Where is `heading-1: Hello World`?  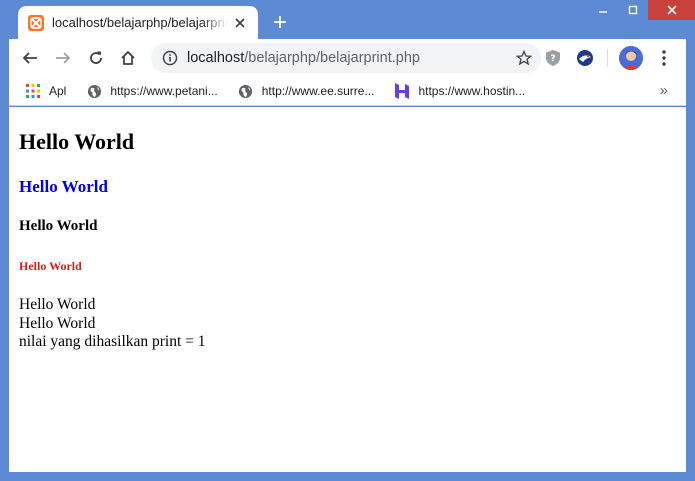
heading-1: Hello World is located at coordinates (77, 141).